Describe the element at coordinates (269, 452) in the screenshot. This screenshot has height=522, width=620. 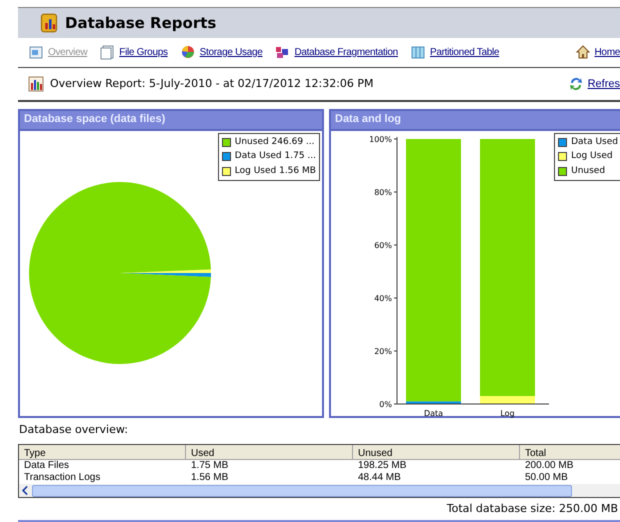
I see `column-header: Used` at that location.